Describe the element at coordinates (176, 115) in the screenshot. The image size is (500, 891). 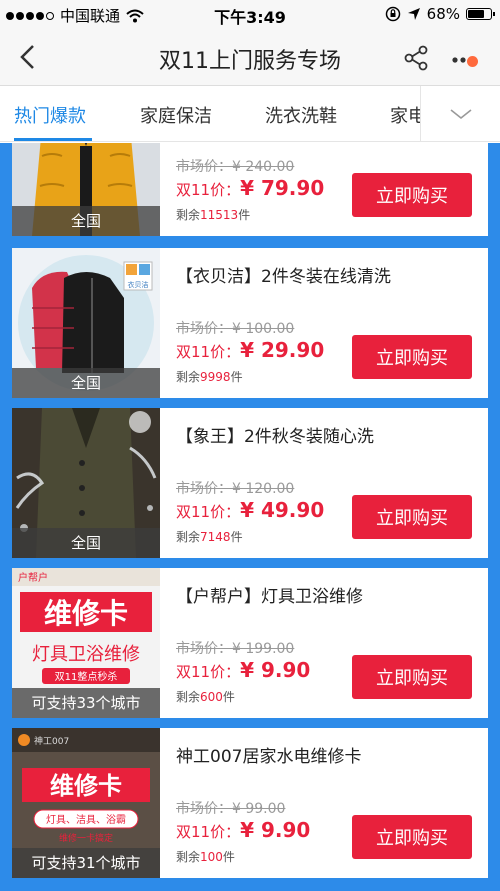
I see `tab-home-cleaning: 家庭保洁` at that location.